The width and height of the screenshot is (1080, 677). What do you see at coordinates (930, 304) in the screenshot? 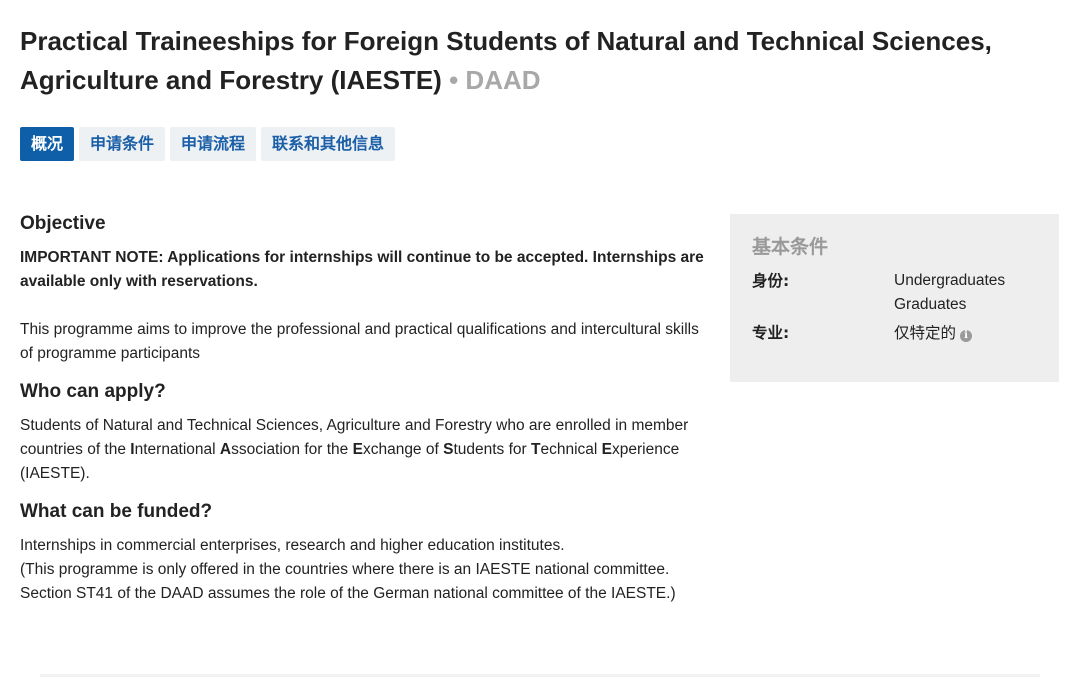
I see `status-value-graduates: Graduates` at bounding box center [930, 304].